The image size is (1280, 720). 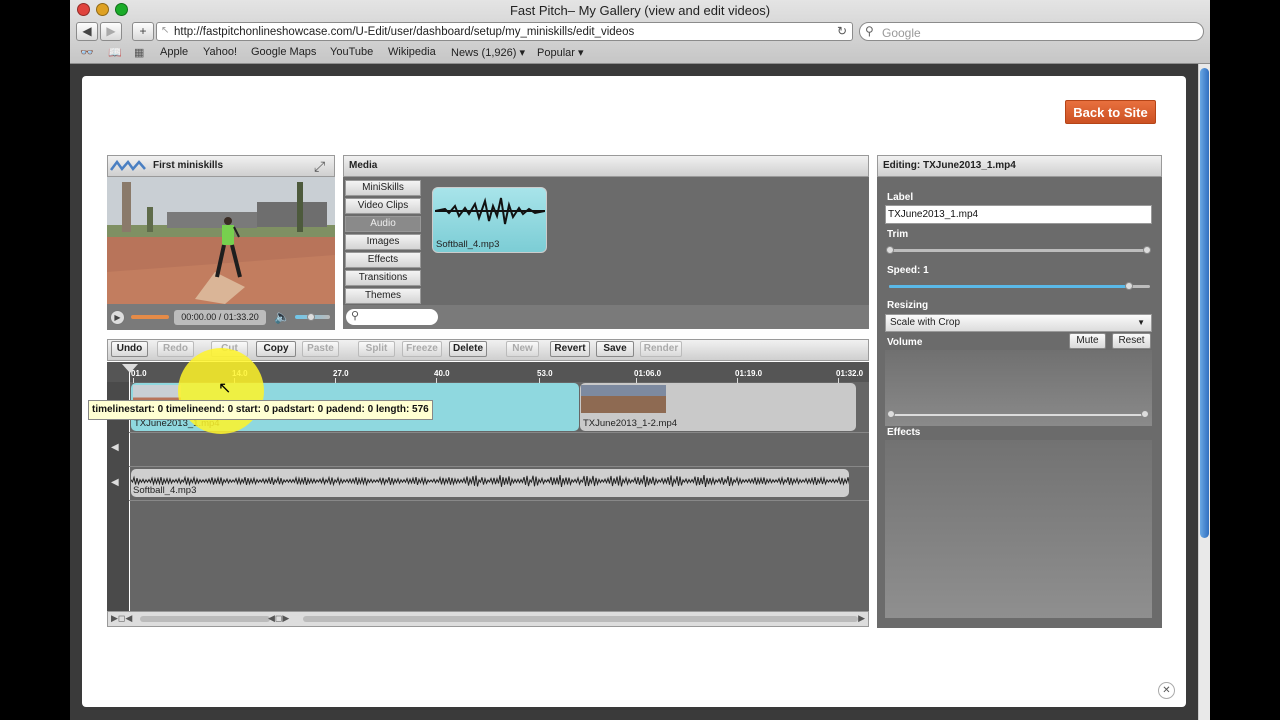 What do you see at coordinates (115, 52) in the screenshot?
I see `book-icon: 📖` at bounding box center [115, 52].